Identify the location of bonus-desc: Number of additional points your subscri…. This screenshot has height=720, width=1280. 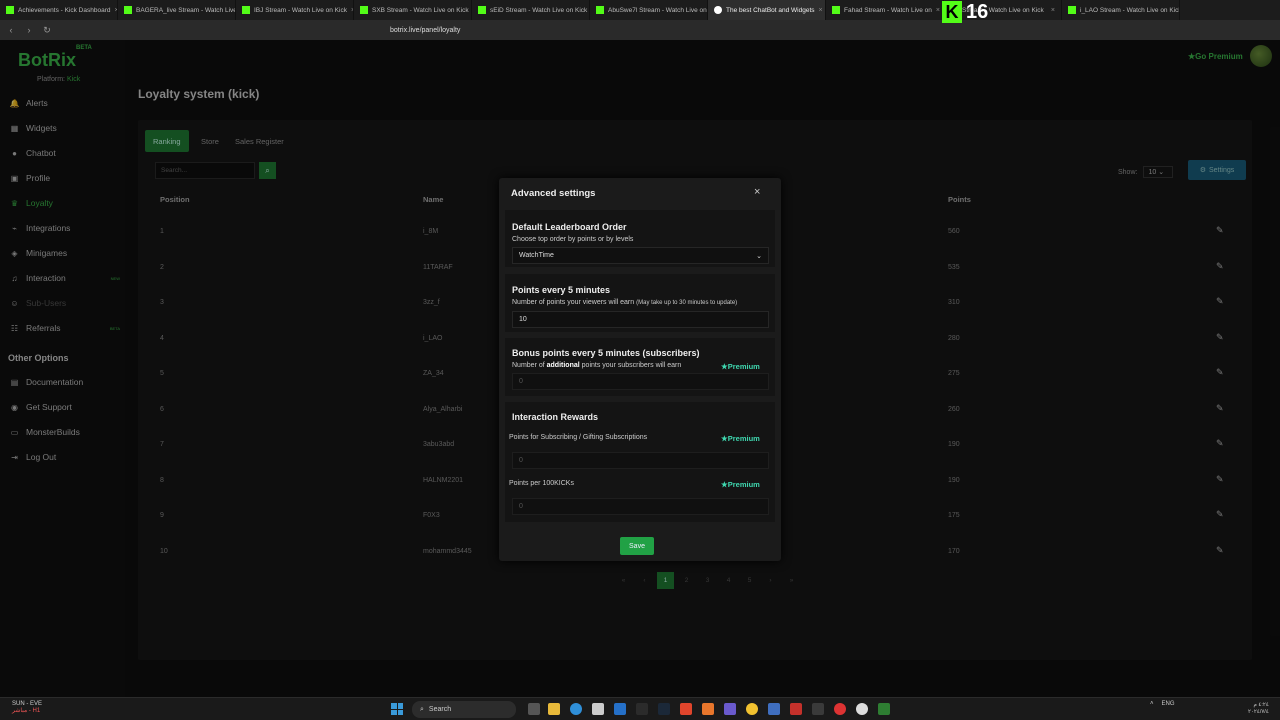
(597, 365).